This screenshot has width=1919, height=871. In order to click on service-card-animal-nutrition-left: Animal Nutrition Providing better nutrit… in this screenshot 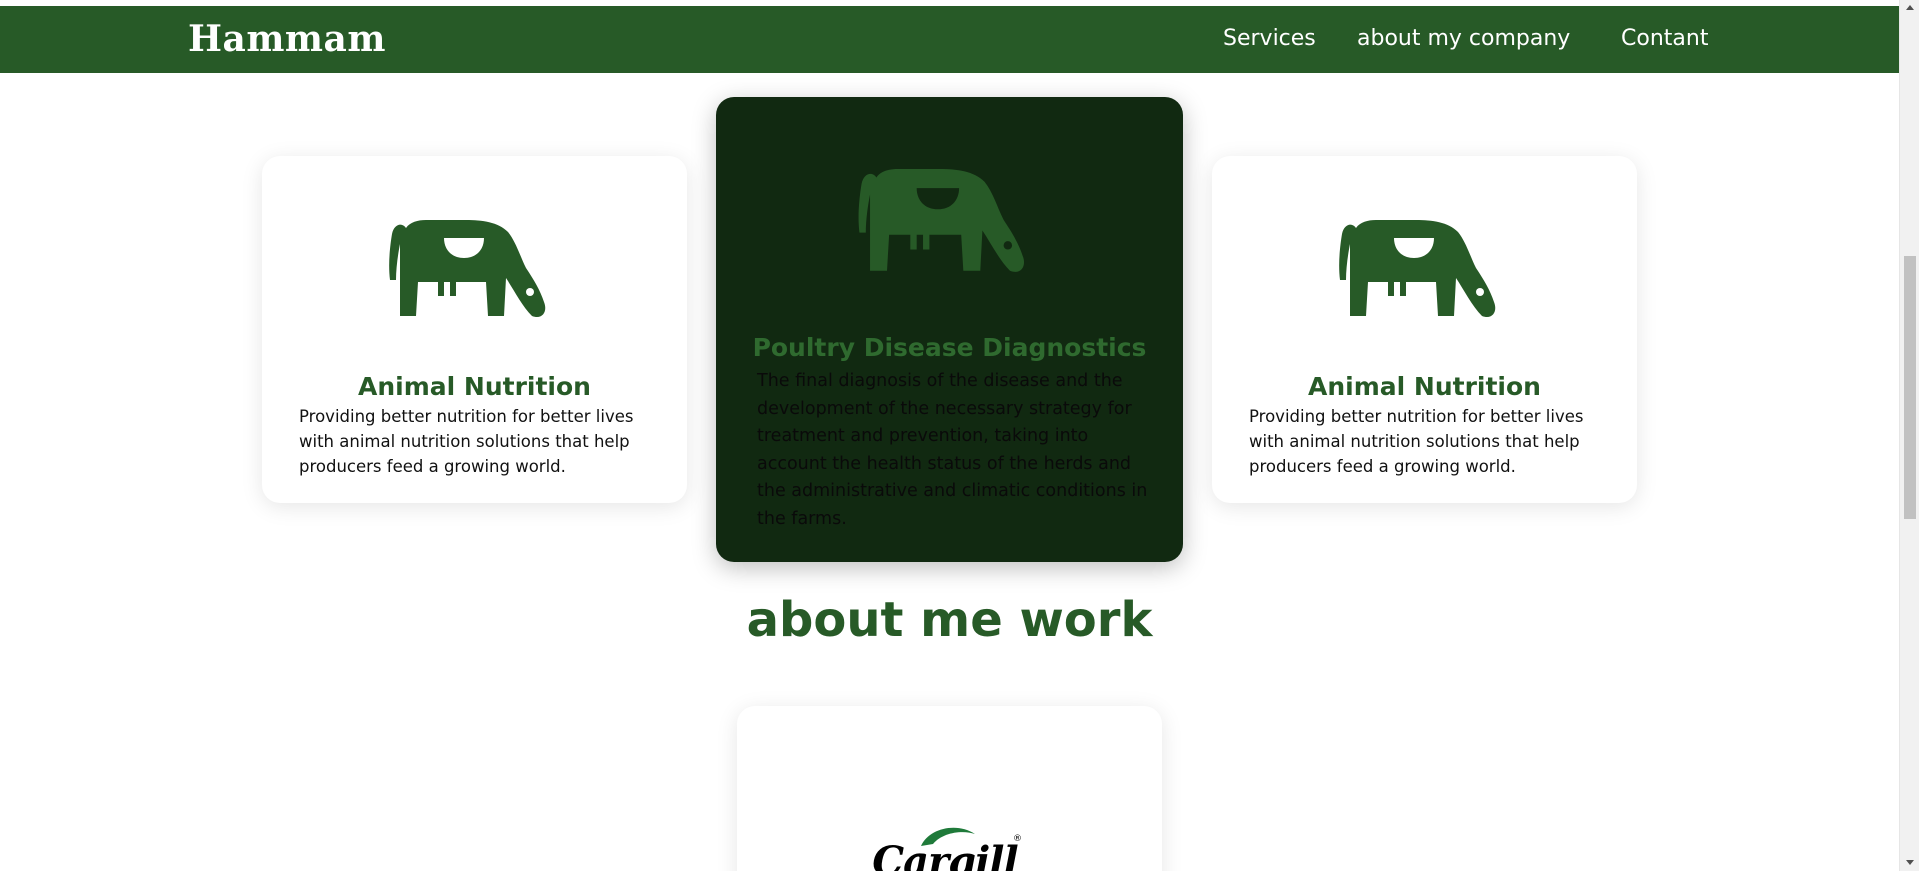, I will do `click(474, 329)`.